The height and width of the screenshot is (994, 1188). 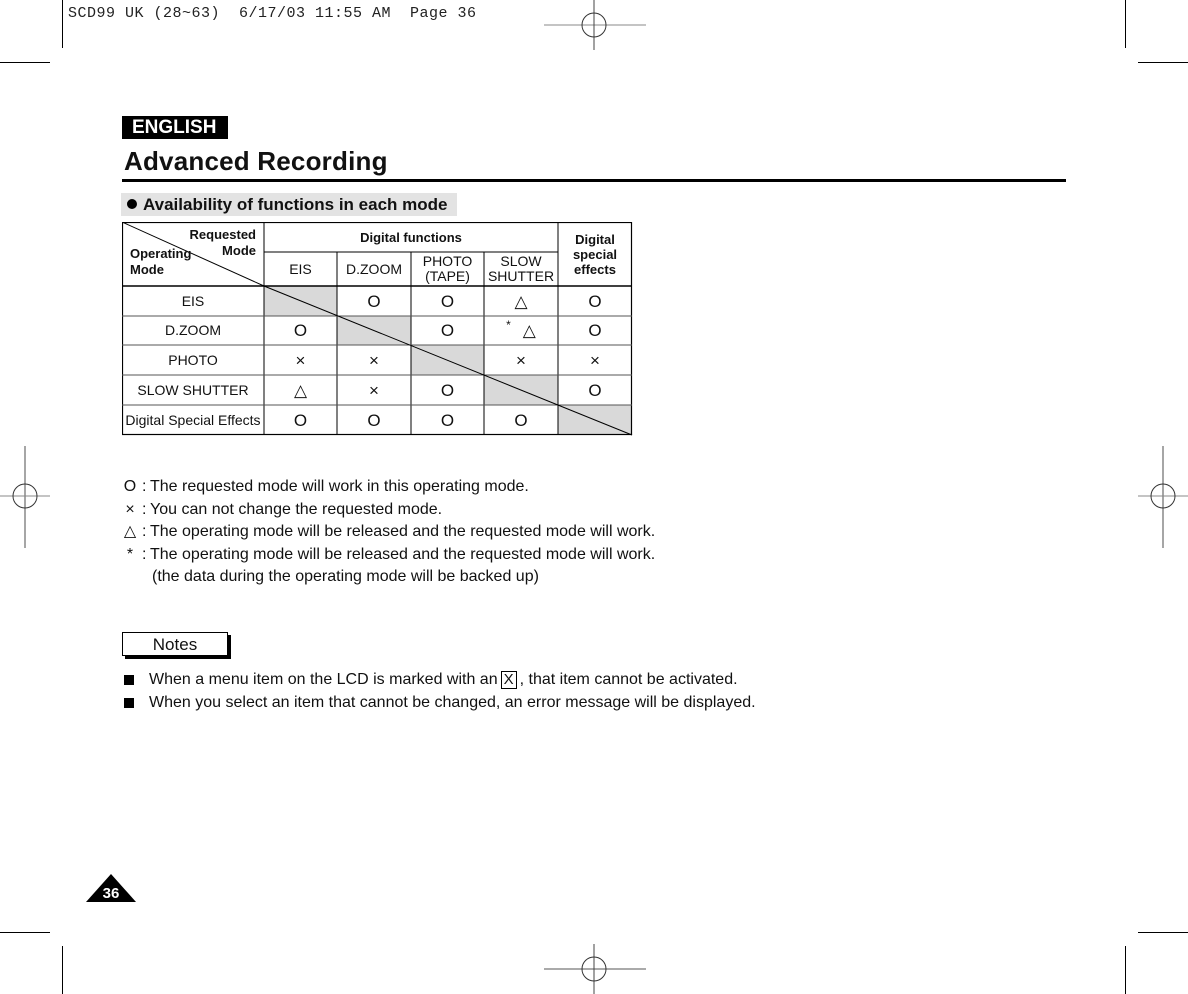 I want to click on bullet-icon, so click(x=132, y=204).